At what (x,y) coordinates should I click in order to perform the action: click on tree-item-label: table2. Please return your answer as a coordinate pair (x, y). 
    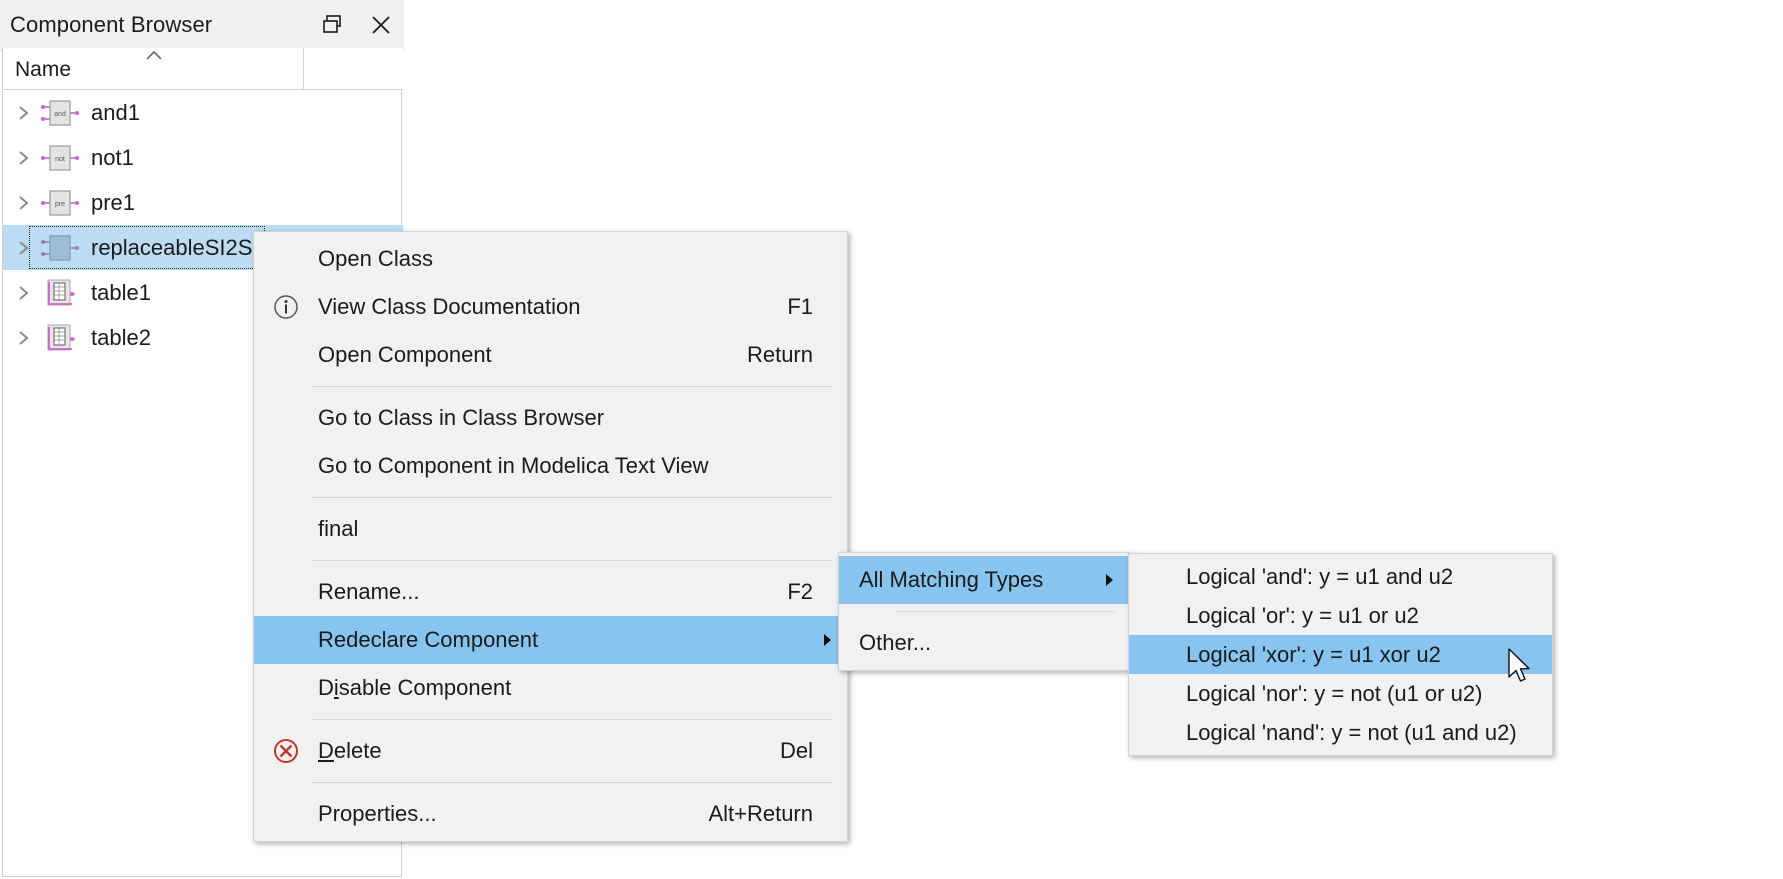
    Looking at the image, I should click on (121, 337).